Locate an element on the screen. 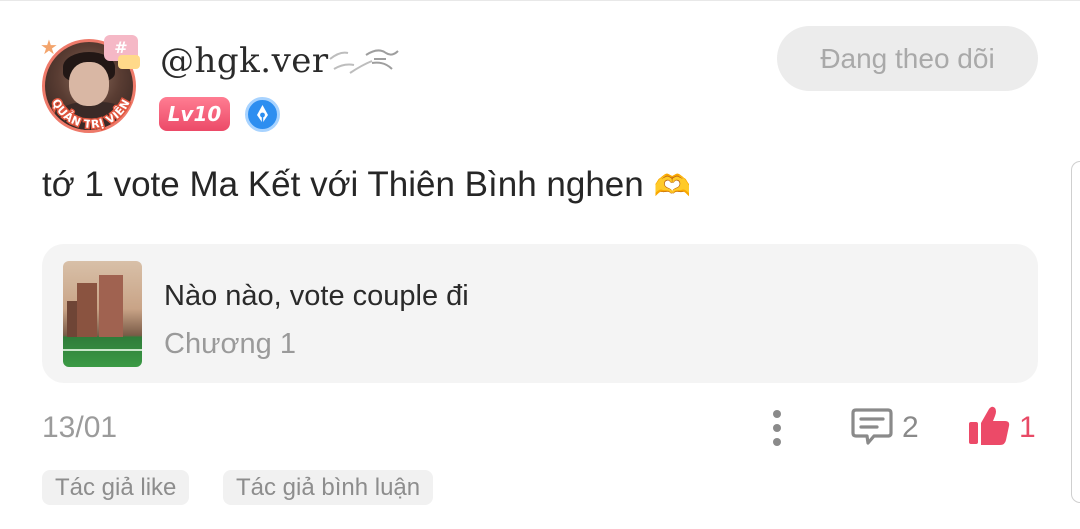 The width and height of the screenshot is (1080, 529). comment-count: 2 is located at coordinates (910, 427).